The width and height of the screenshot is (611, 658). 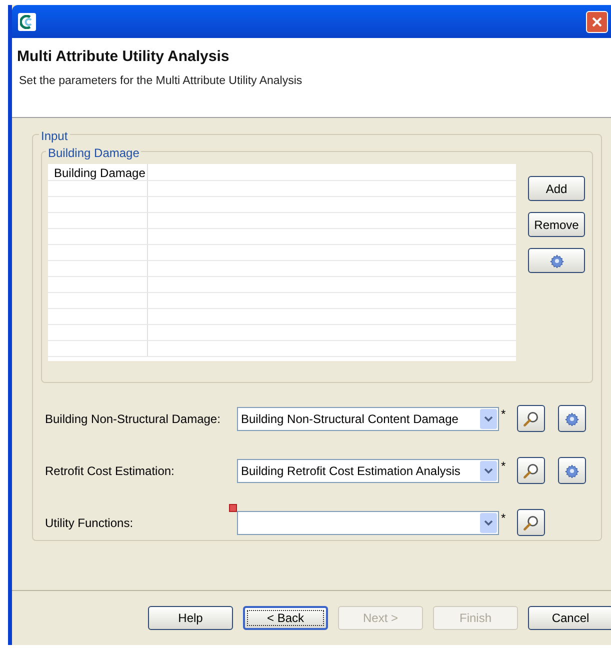 What do you see at coordinates (190, 618) in the screenshot?
I see `dialog-button: Help` at bounding box center [190, 618].